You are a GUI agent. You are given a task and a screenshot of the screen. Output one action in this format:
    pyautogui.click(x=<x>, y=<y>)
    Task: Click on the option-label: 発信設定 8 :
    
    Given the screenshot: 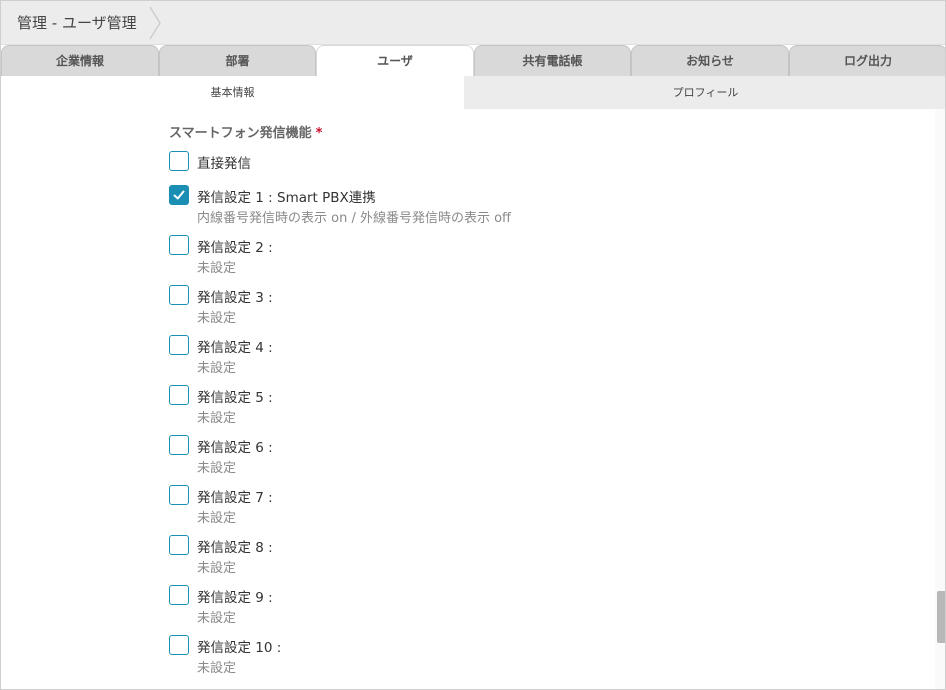 What is the action you would take?
    pyautogui.click(x=235, y=548)
    